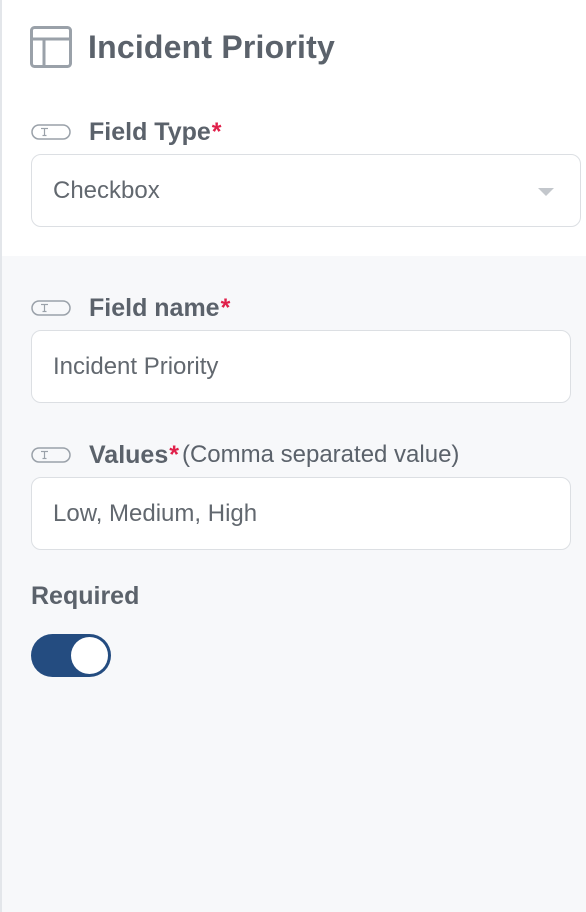 This screenshot has width=586, height=912. I want to click on panel-header: Incident Priority, so click(182, 47).